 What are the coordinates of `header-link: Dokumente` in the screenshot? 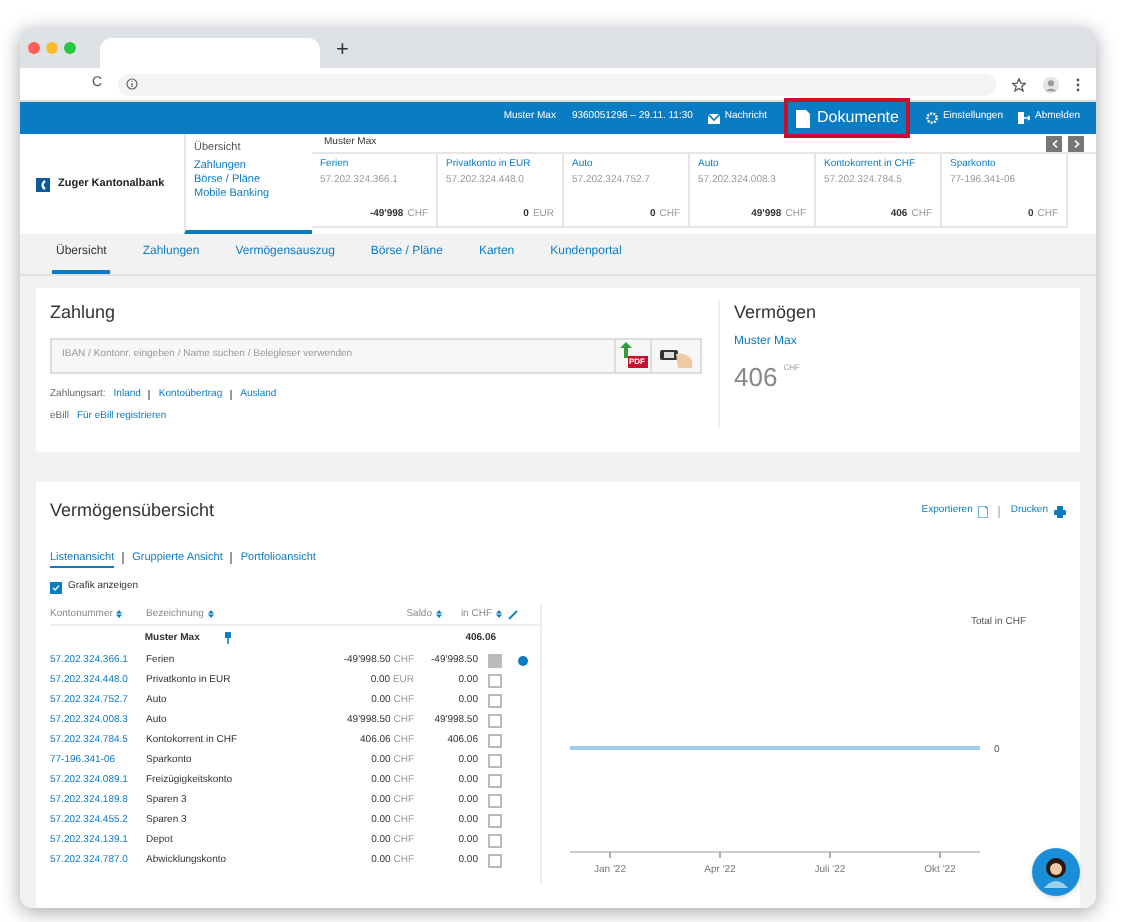 It's located at (847, 118).